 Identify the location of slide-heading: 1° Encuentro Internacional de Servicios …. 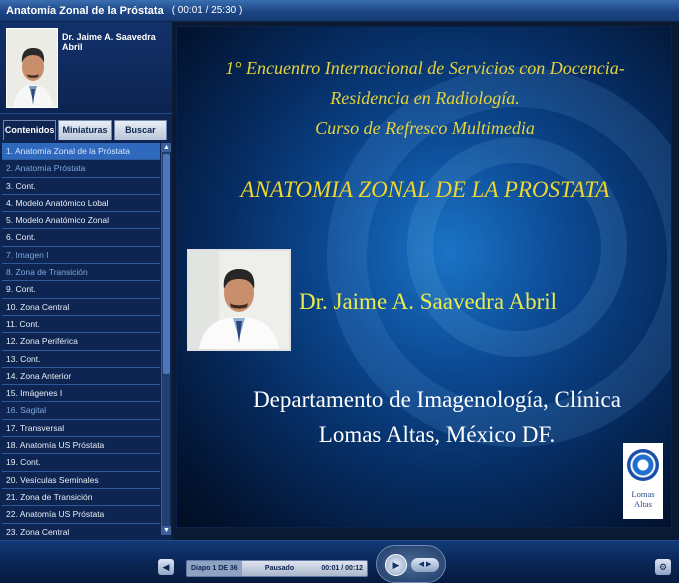
(424, 98).